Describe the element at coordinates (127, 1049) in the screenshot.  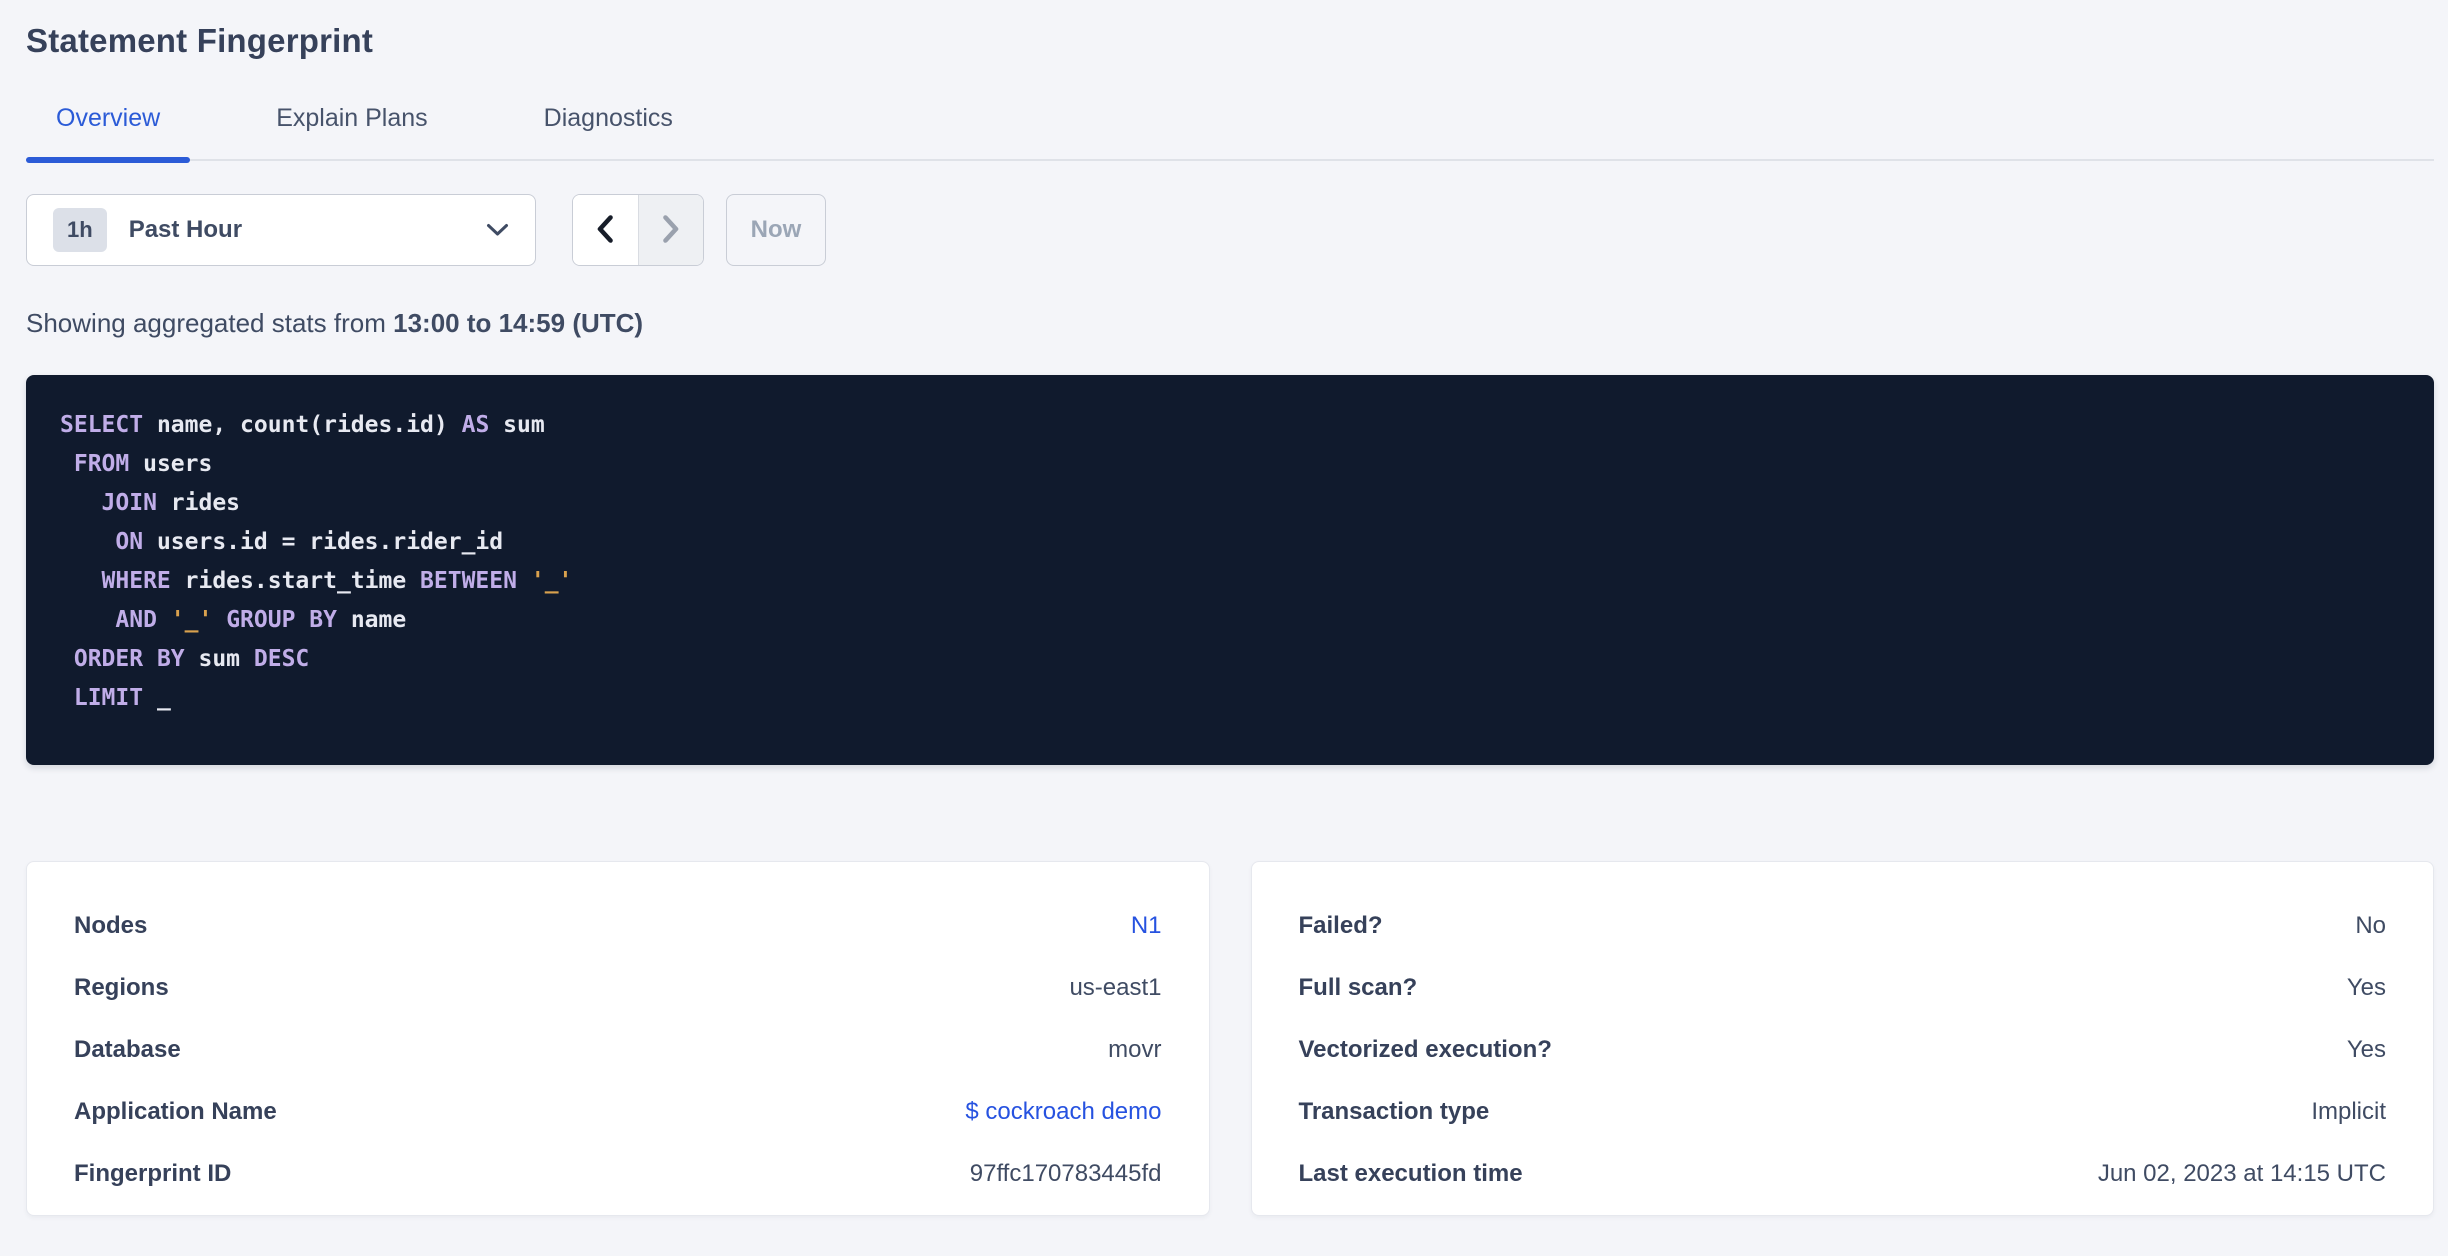
I see `row-label: Database` at that location.